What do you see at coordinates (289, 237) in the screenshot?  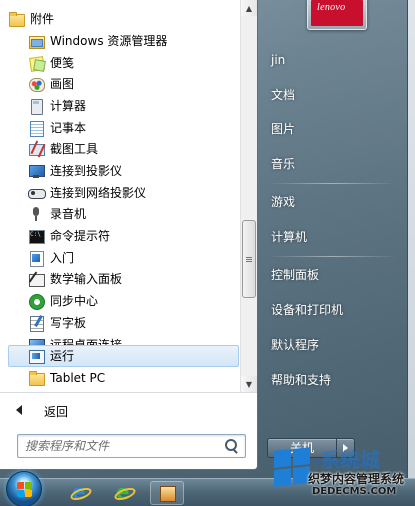 I see `link-computer: 计算机` at bounding box center [289, 237].